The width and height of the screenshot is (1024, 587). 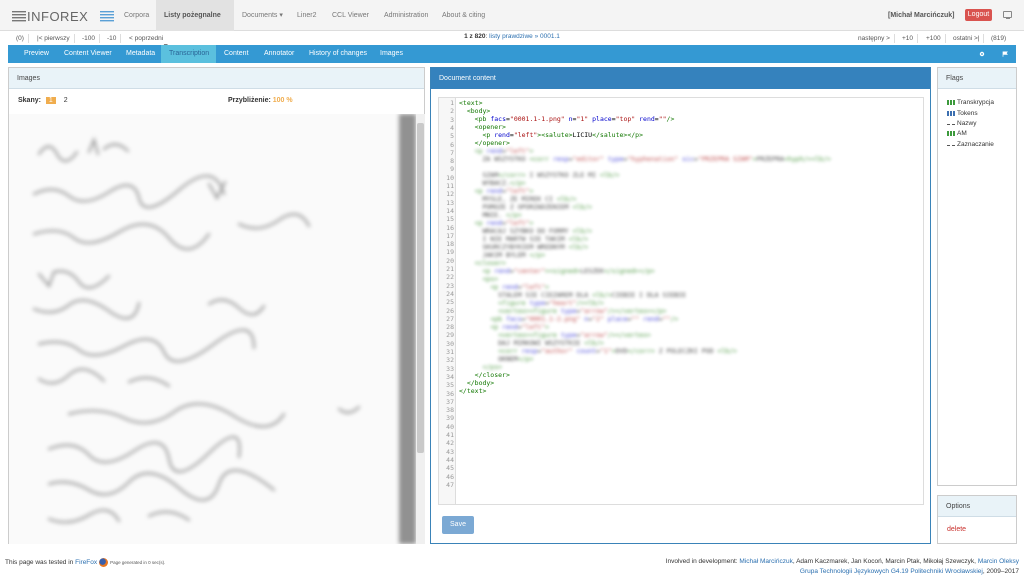 What do you see at coordinates (450, 244) in the screenshot?
I see `line-number: 18` at bounding box center [450, 244].